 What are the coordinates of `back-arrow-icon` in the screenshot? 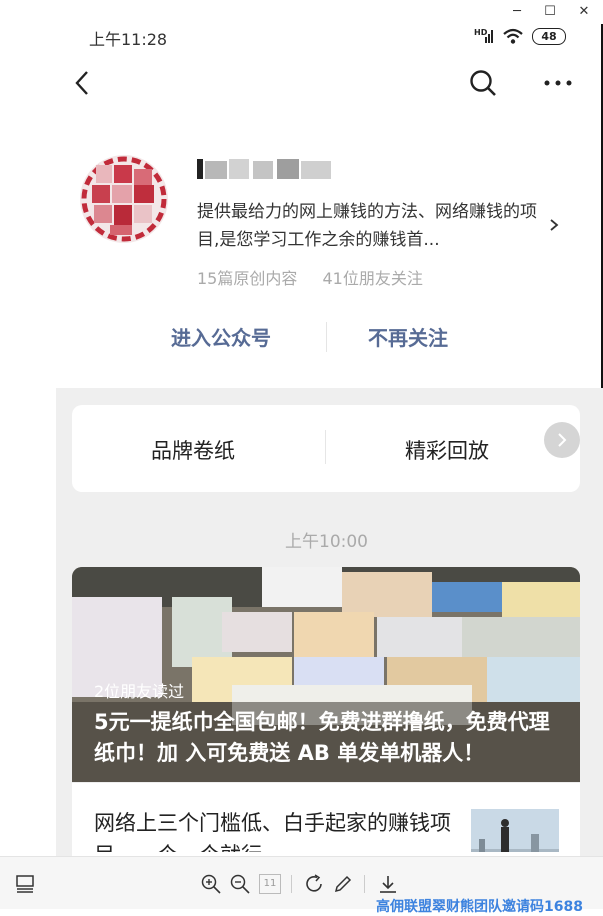 It's located at (83, 83).